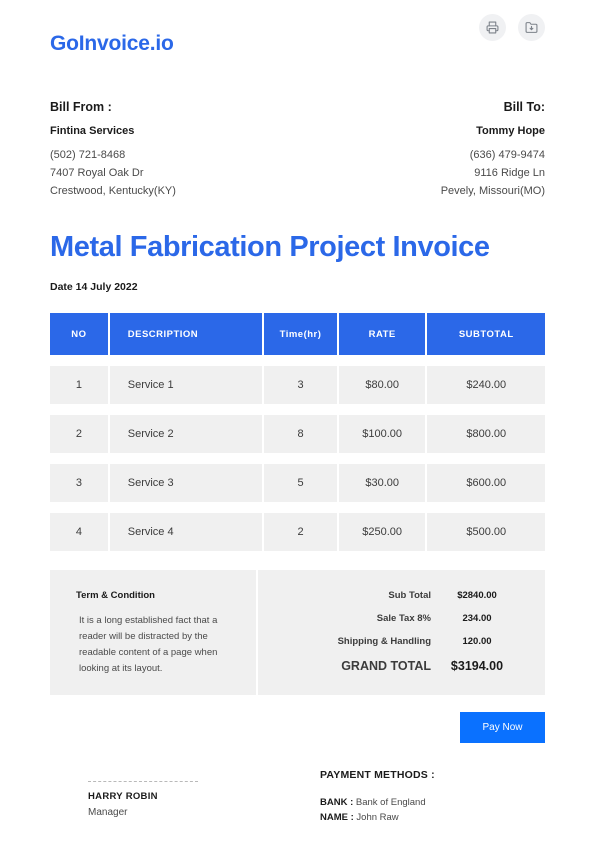  I want to click on cell-time: 5, so click(299, 483).